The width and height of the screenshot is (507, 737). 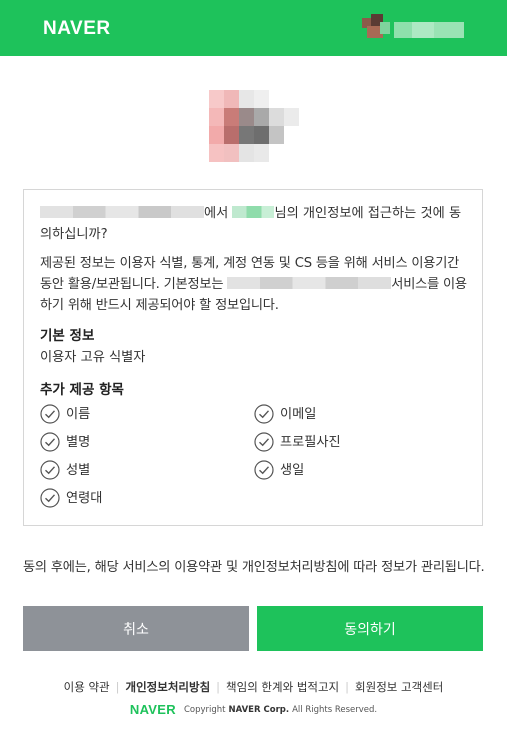 What do you see at coordinates (279, 470) in the screenshot?
I see `extra-item-birthday: 생일` at bounding box center [279, 470].